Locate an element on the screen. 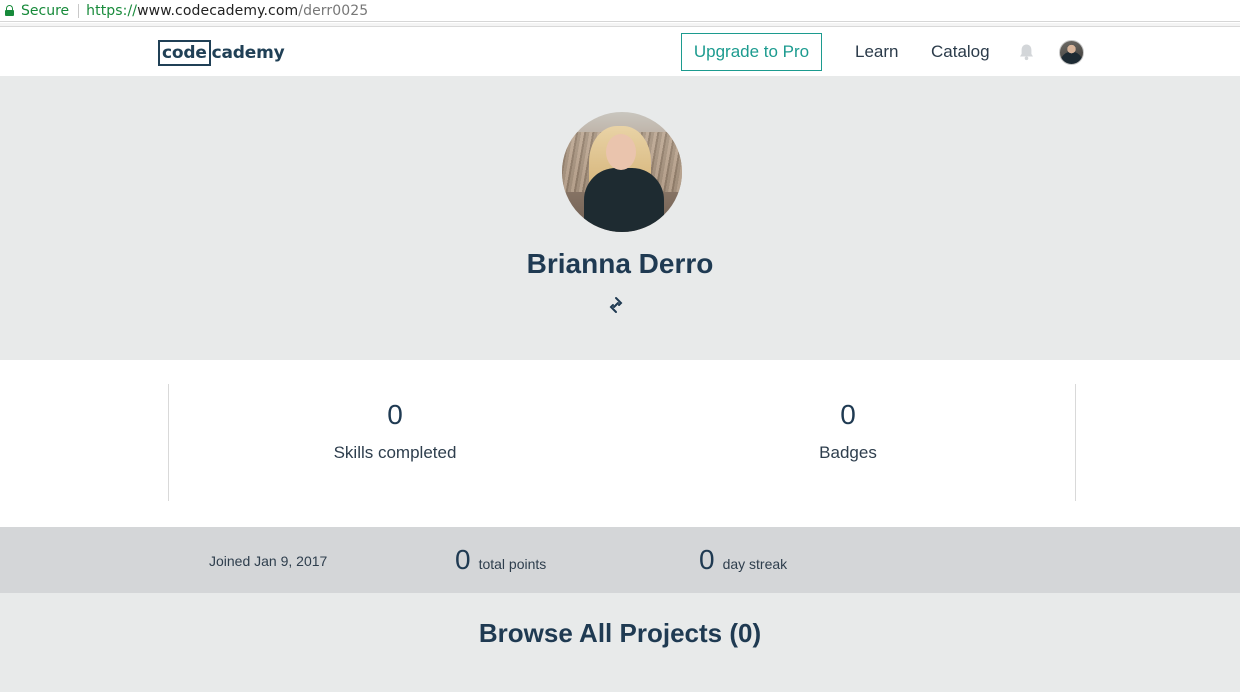 The image size is (1240, 692). bell-icon is located at coordinates (1026, 52).